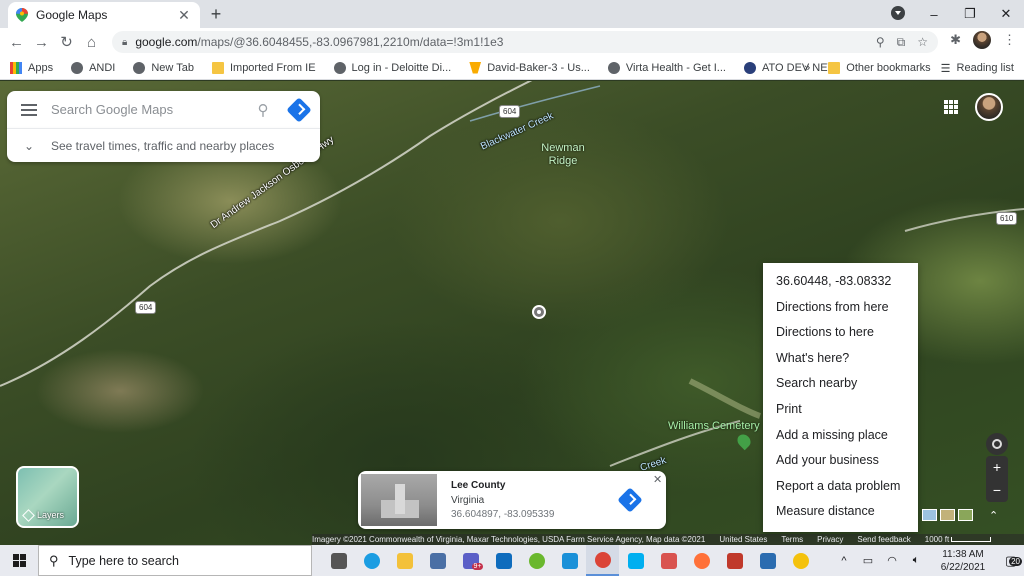  I want to click on menu-icon, so click(29, 109).